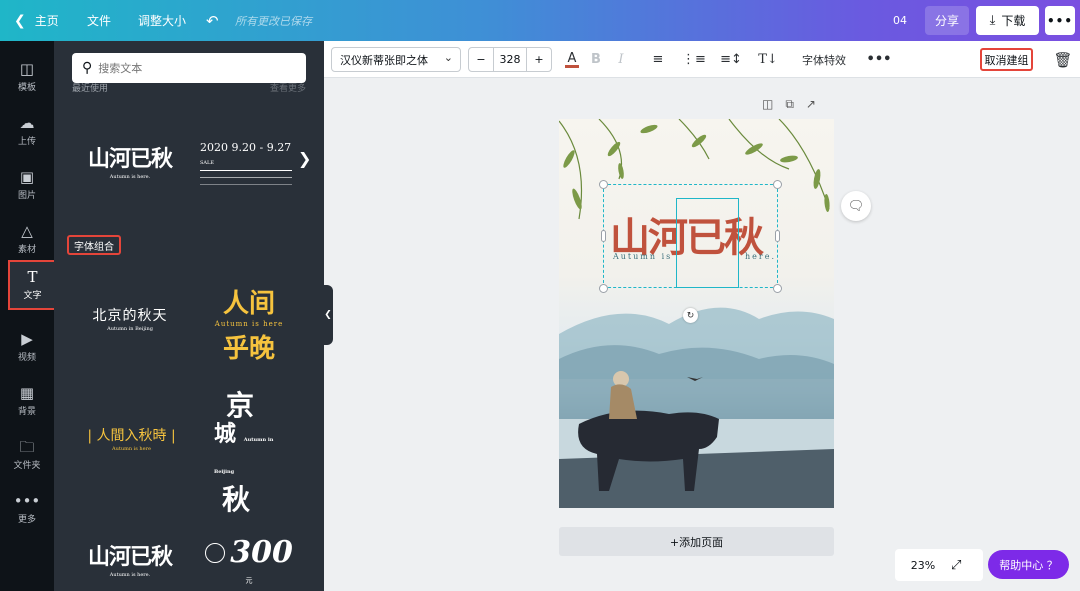  Describe the element at coordinates (603, 184) in the screenshot. I see `resize-handle-top-left` at that location.